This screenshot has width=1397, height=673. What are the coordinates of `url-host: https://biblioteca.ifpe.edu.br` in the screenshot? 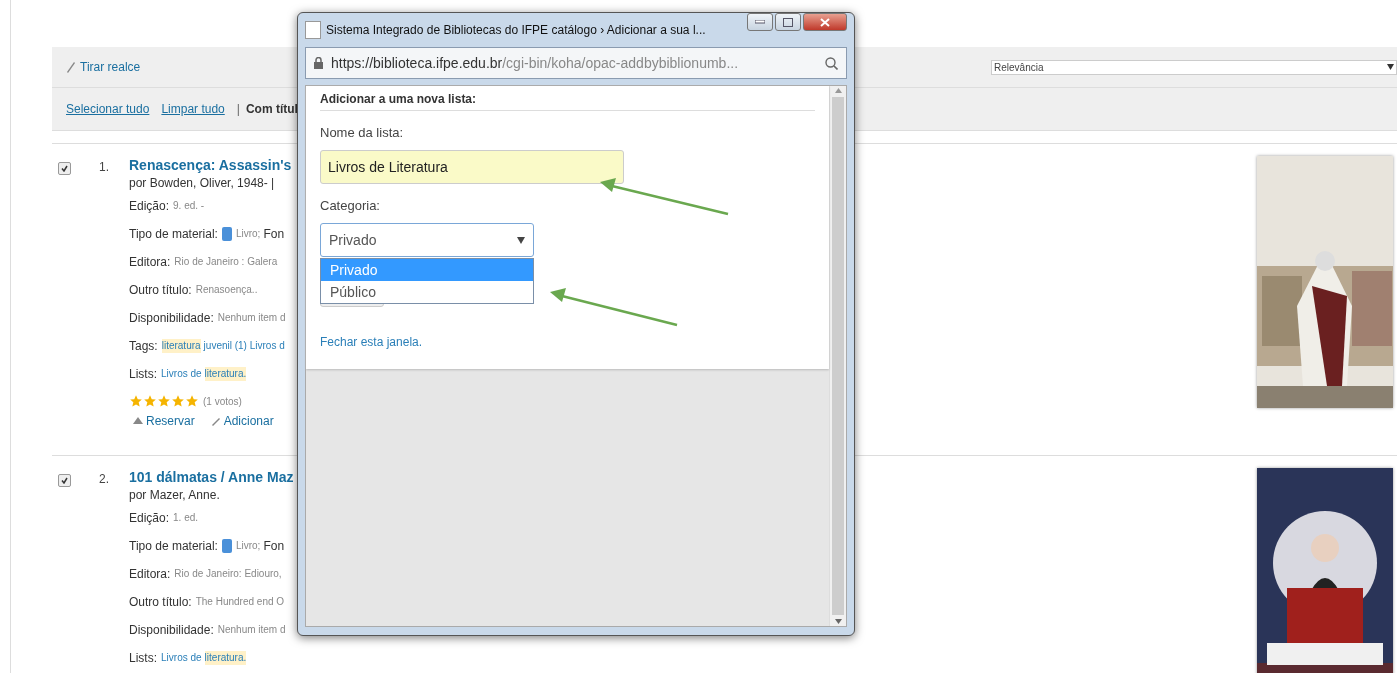 It's located at (417, 63).